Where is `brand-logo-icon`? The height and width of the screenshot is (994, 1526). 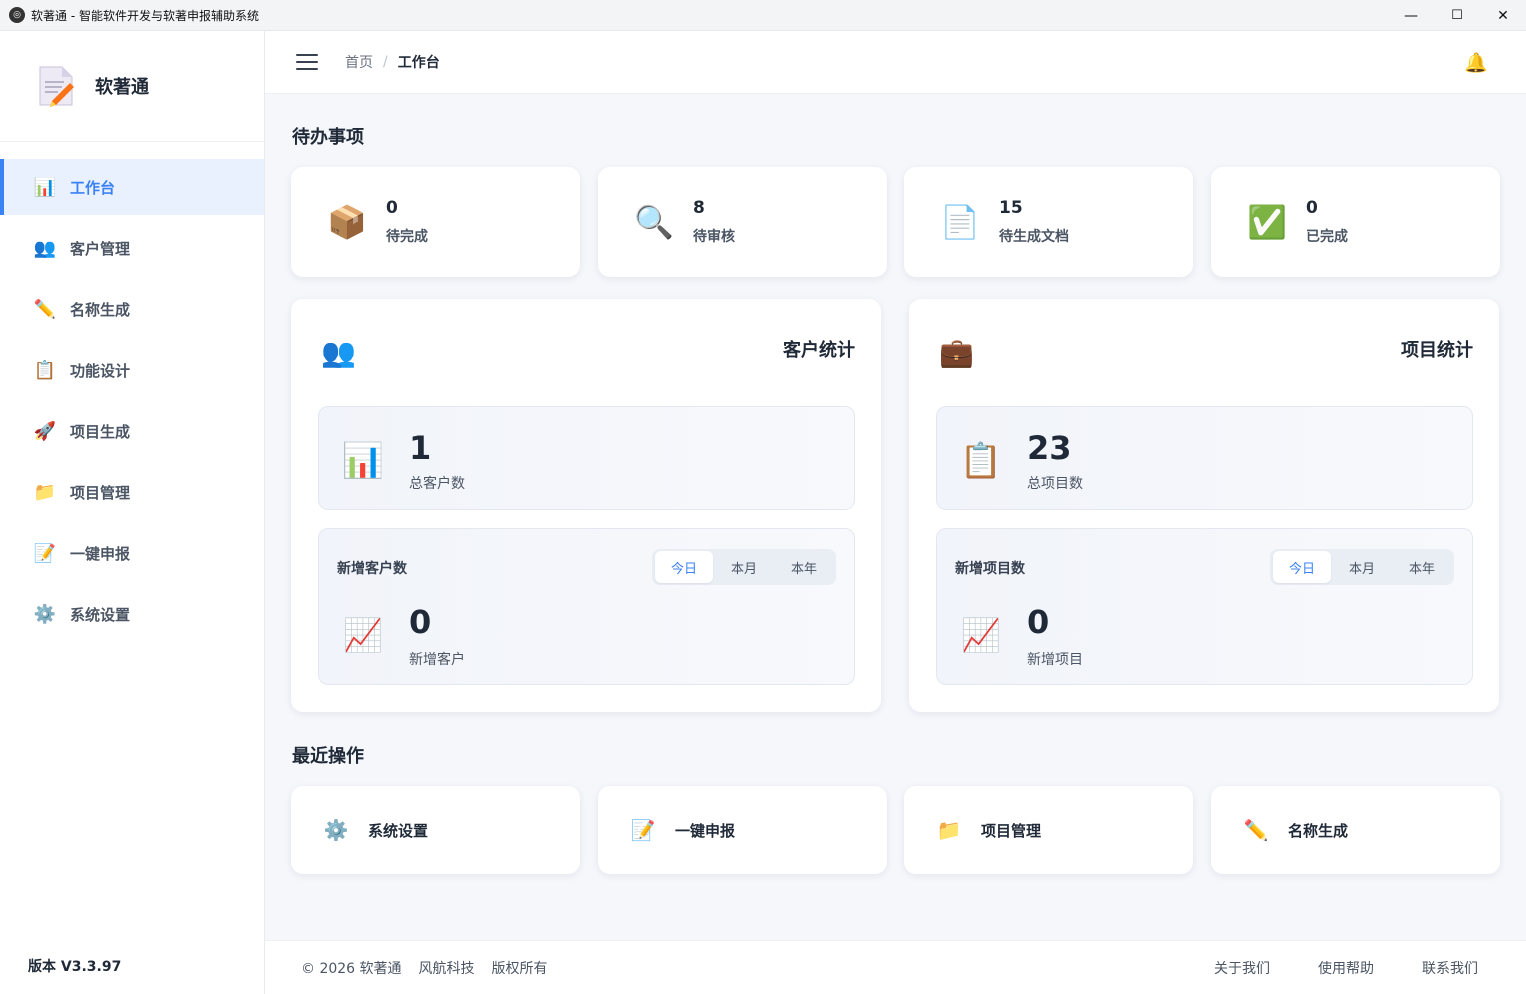
brand-logo-icon is located at coordinates (56, 86).